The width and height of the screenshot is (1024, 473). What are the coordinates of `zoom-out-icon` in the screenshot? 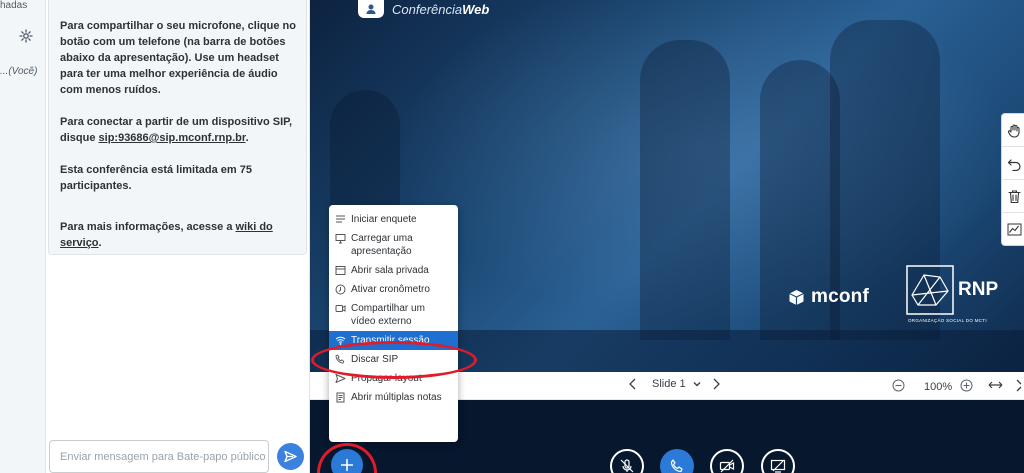 It's located at (898, 385).